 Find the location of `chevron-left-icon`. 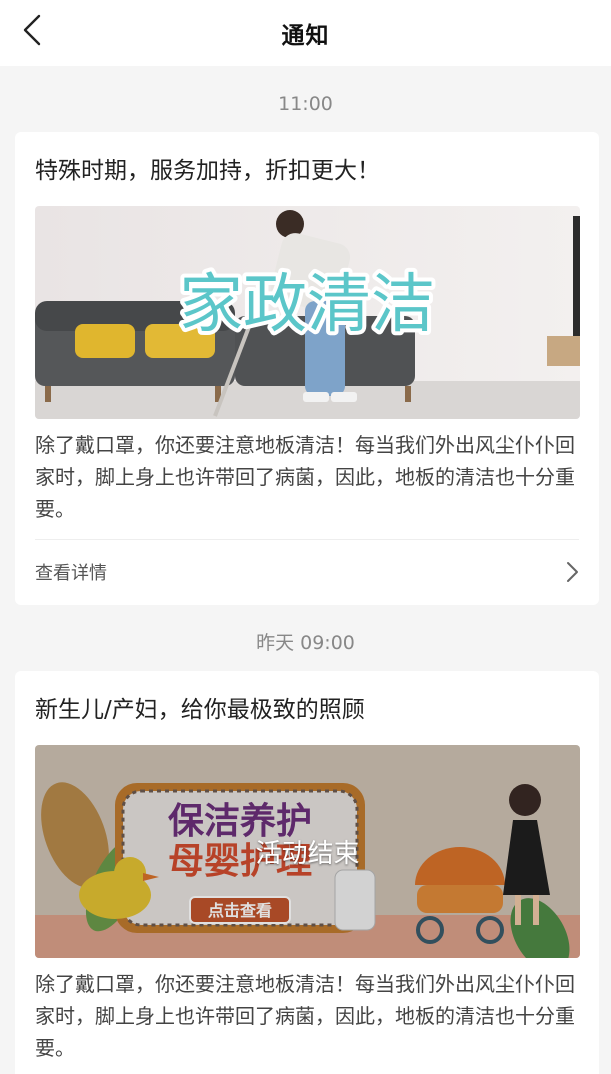

chevron-left-icon is located at coordinates (32, 30).